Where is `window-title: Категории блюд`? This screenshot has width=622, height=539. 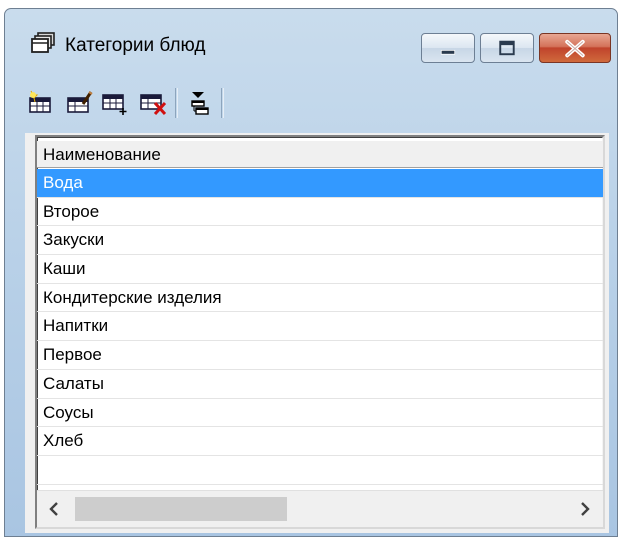
window-title: Категории блюд is located at coordinates (135, 45).